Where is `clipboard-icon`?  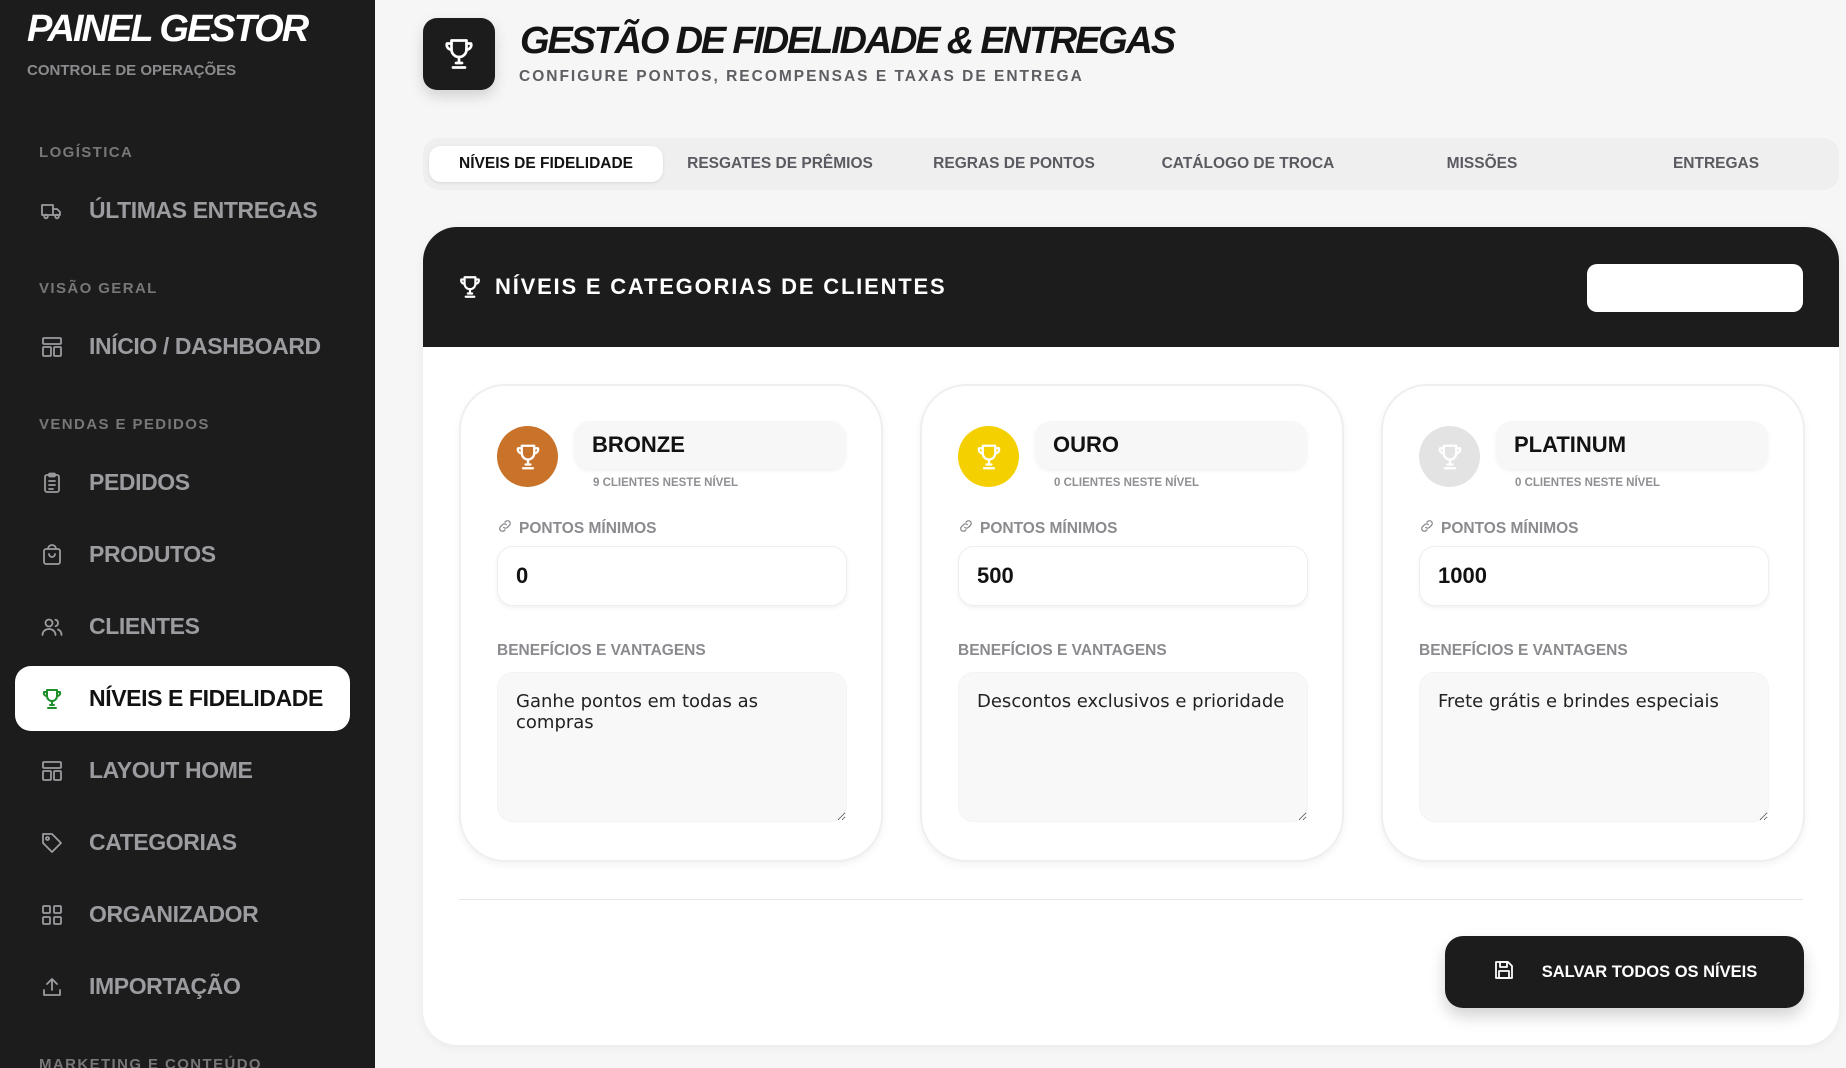
clipboard-icon is located at coordinates (52, 483).